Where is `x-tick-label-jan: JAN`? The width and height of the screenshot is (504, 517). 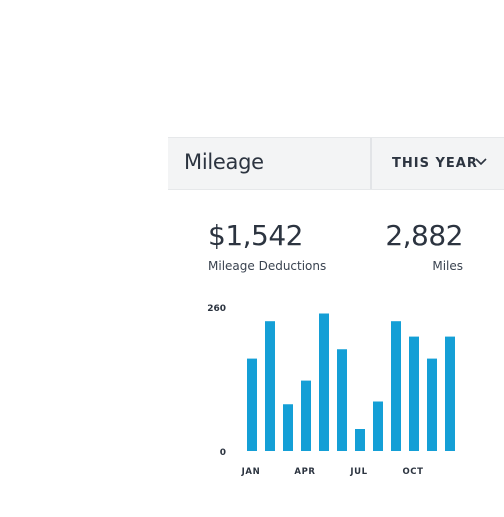
x-tick-label-jan: JAN is located at coordinates (251, 472).